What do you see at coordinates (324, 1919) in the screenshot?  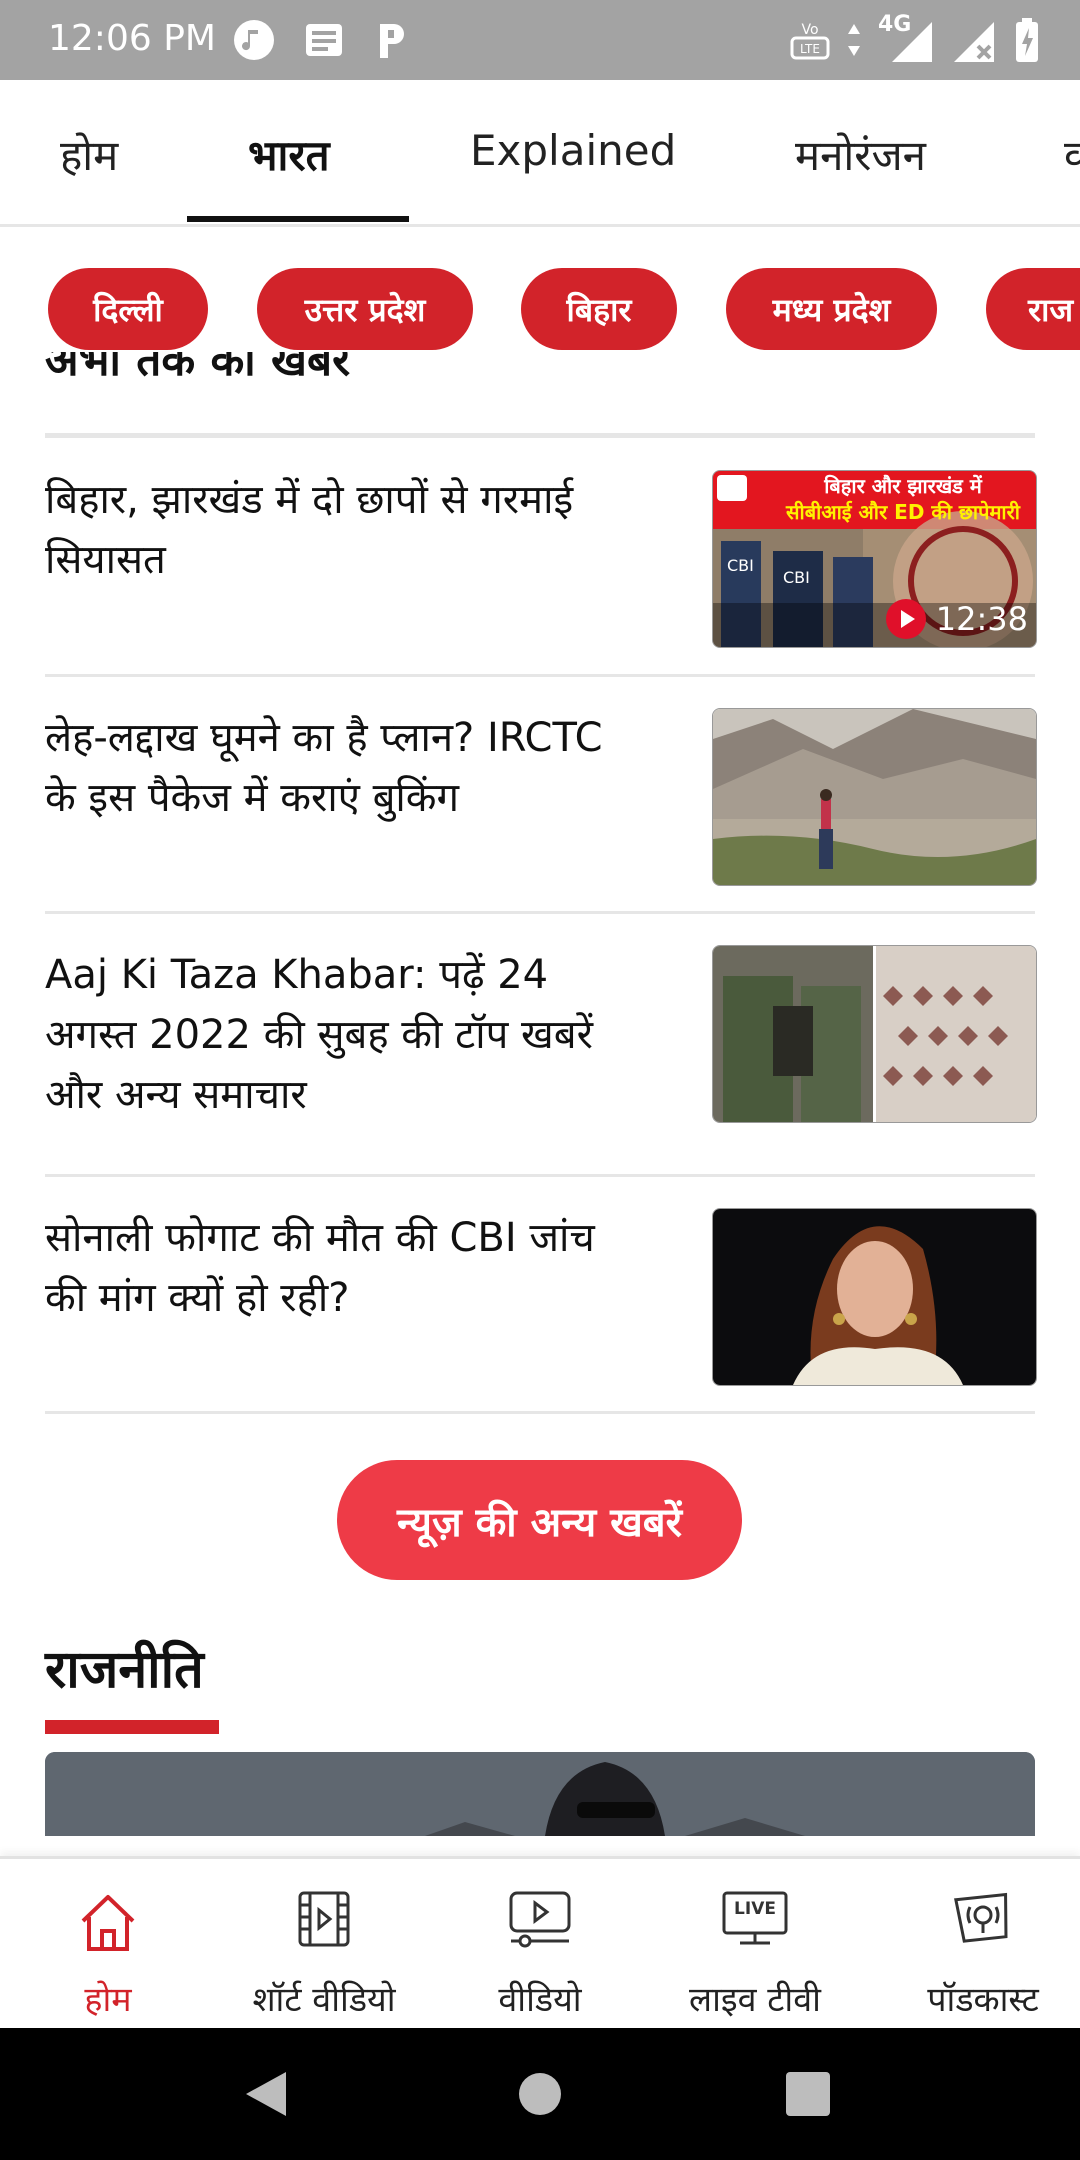 I see `short-video-icon` at bounding box center [324, 1919].